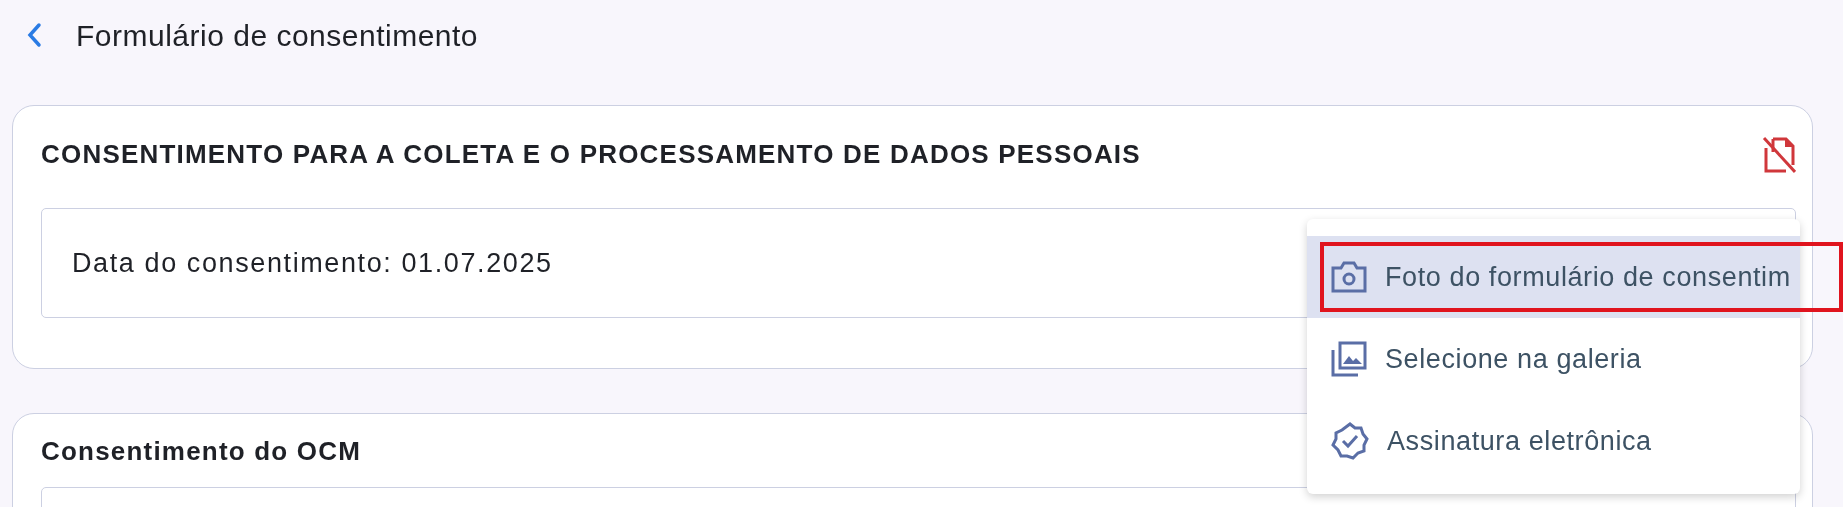  Describe the element at coordinates (201, 452) in the screenshot. I see `card-title: Consentimento do OCM` at that location.